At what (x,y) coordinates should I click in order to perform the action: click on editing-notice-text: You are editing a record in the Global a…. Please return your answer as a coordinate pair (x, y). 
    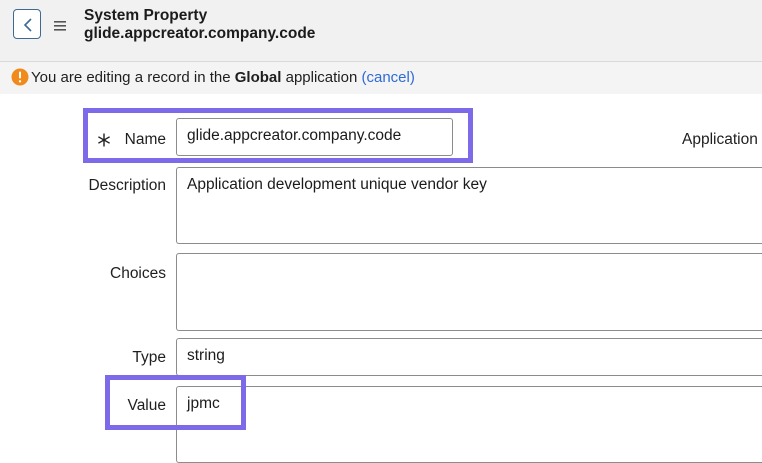
    Looking at the image, I should click on (223, 78).